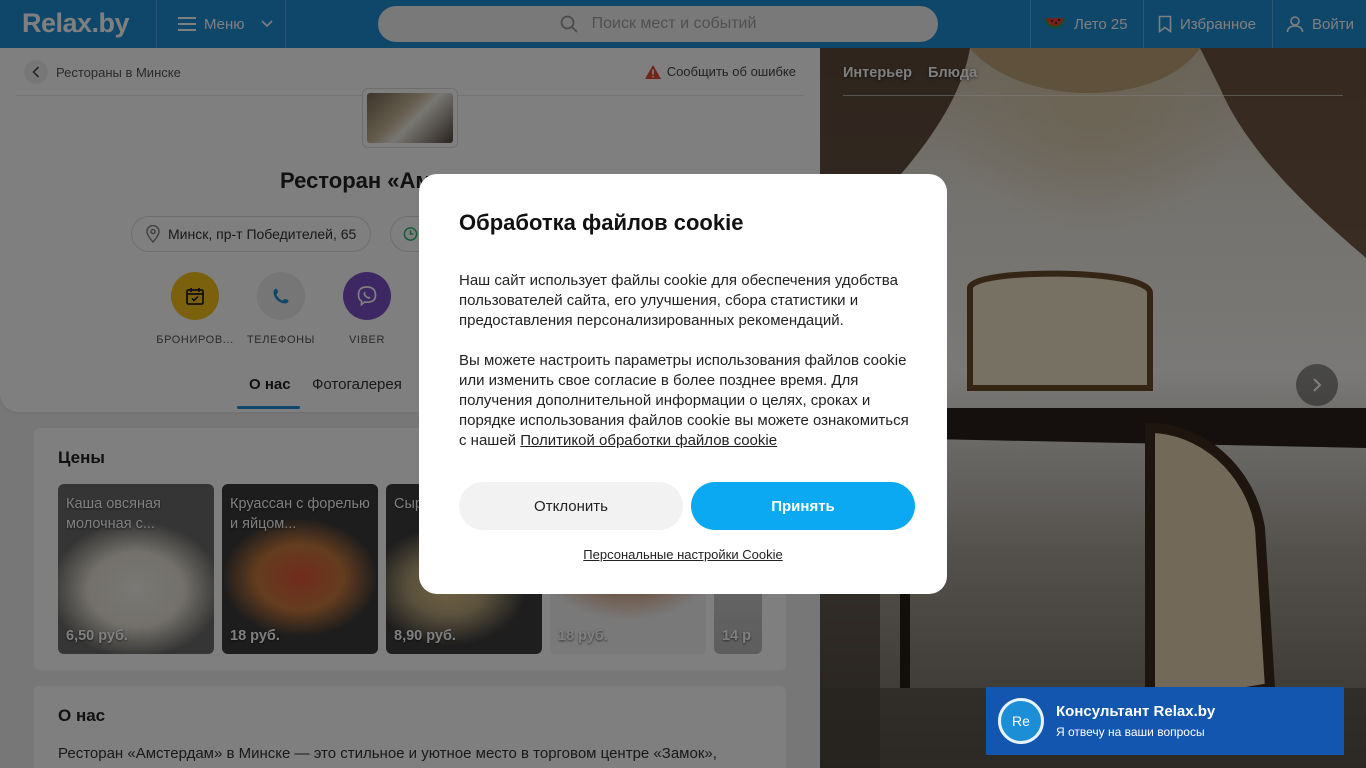 This screenshot has height=768, width=1366. Describe the element at coordinates (803, 506) in the screenshot. I see `accept-button: Принять` at that location.